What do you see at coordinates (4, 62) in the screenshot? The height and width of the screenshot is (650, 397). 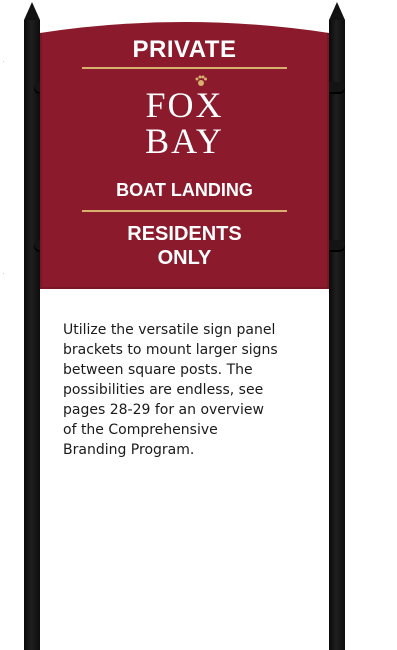 I see `edge-mark-top: ·` at bounding box center [4, 62].